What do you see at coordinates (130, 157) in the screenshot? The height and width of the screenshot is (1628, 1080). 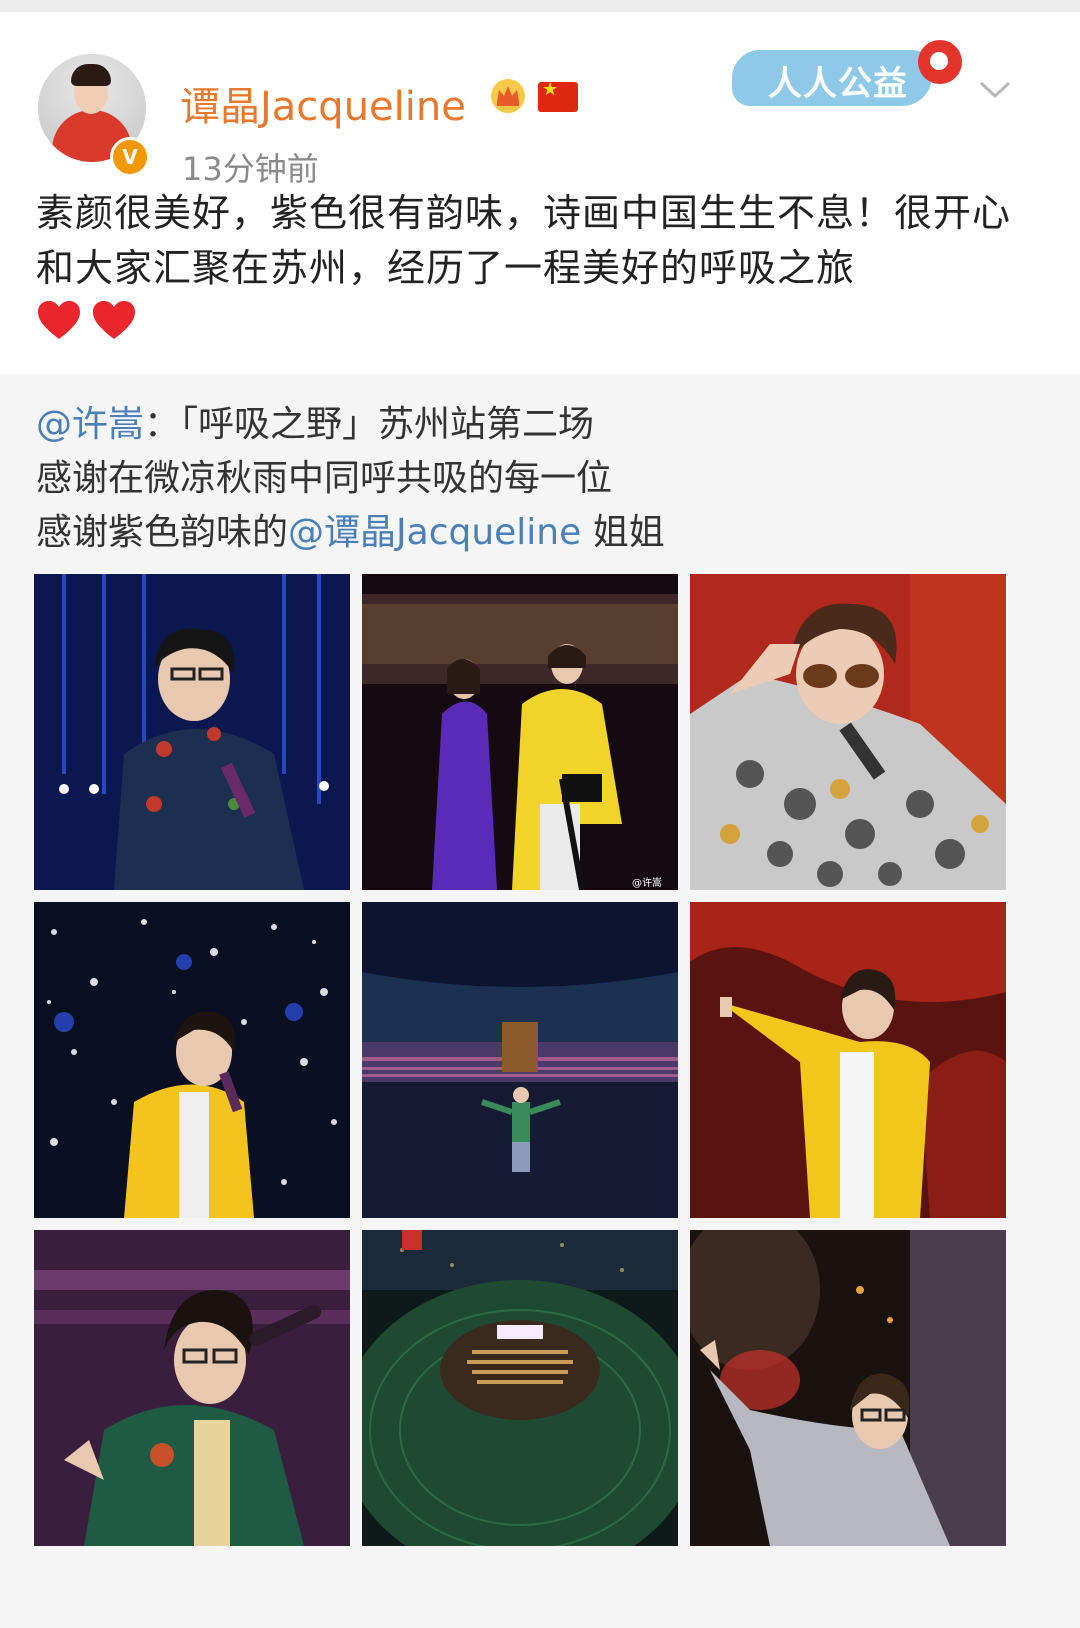 I see `verified-badge-icon: V` at bounding box center [130, 157].